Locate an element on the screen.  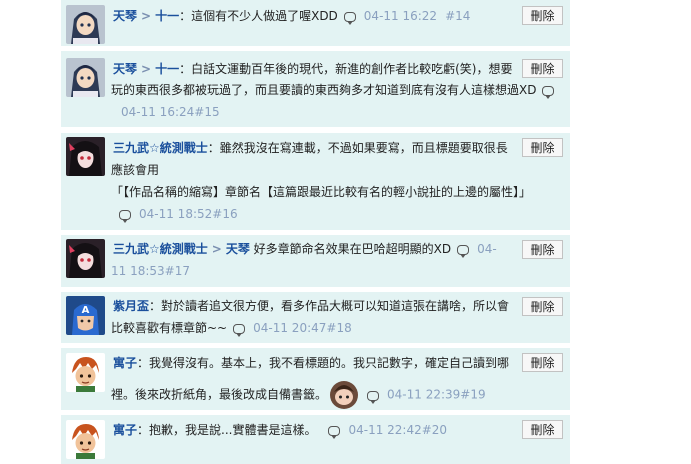
comment-time: 04-11 22:42 is located at coordinates (385, 430).